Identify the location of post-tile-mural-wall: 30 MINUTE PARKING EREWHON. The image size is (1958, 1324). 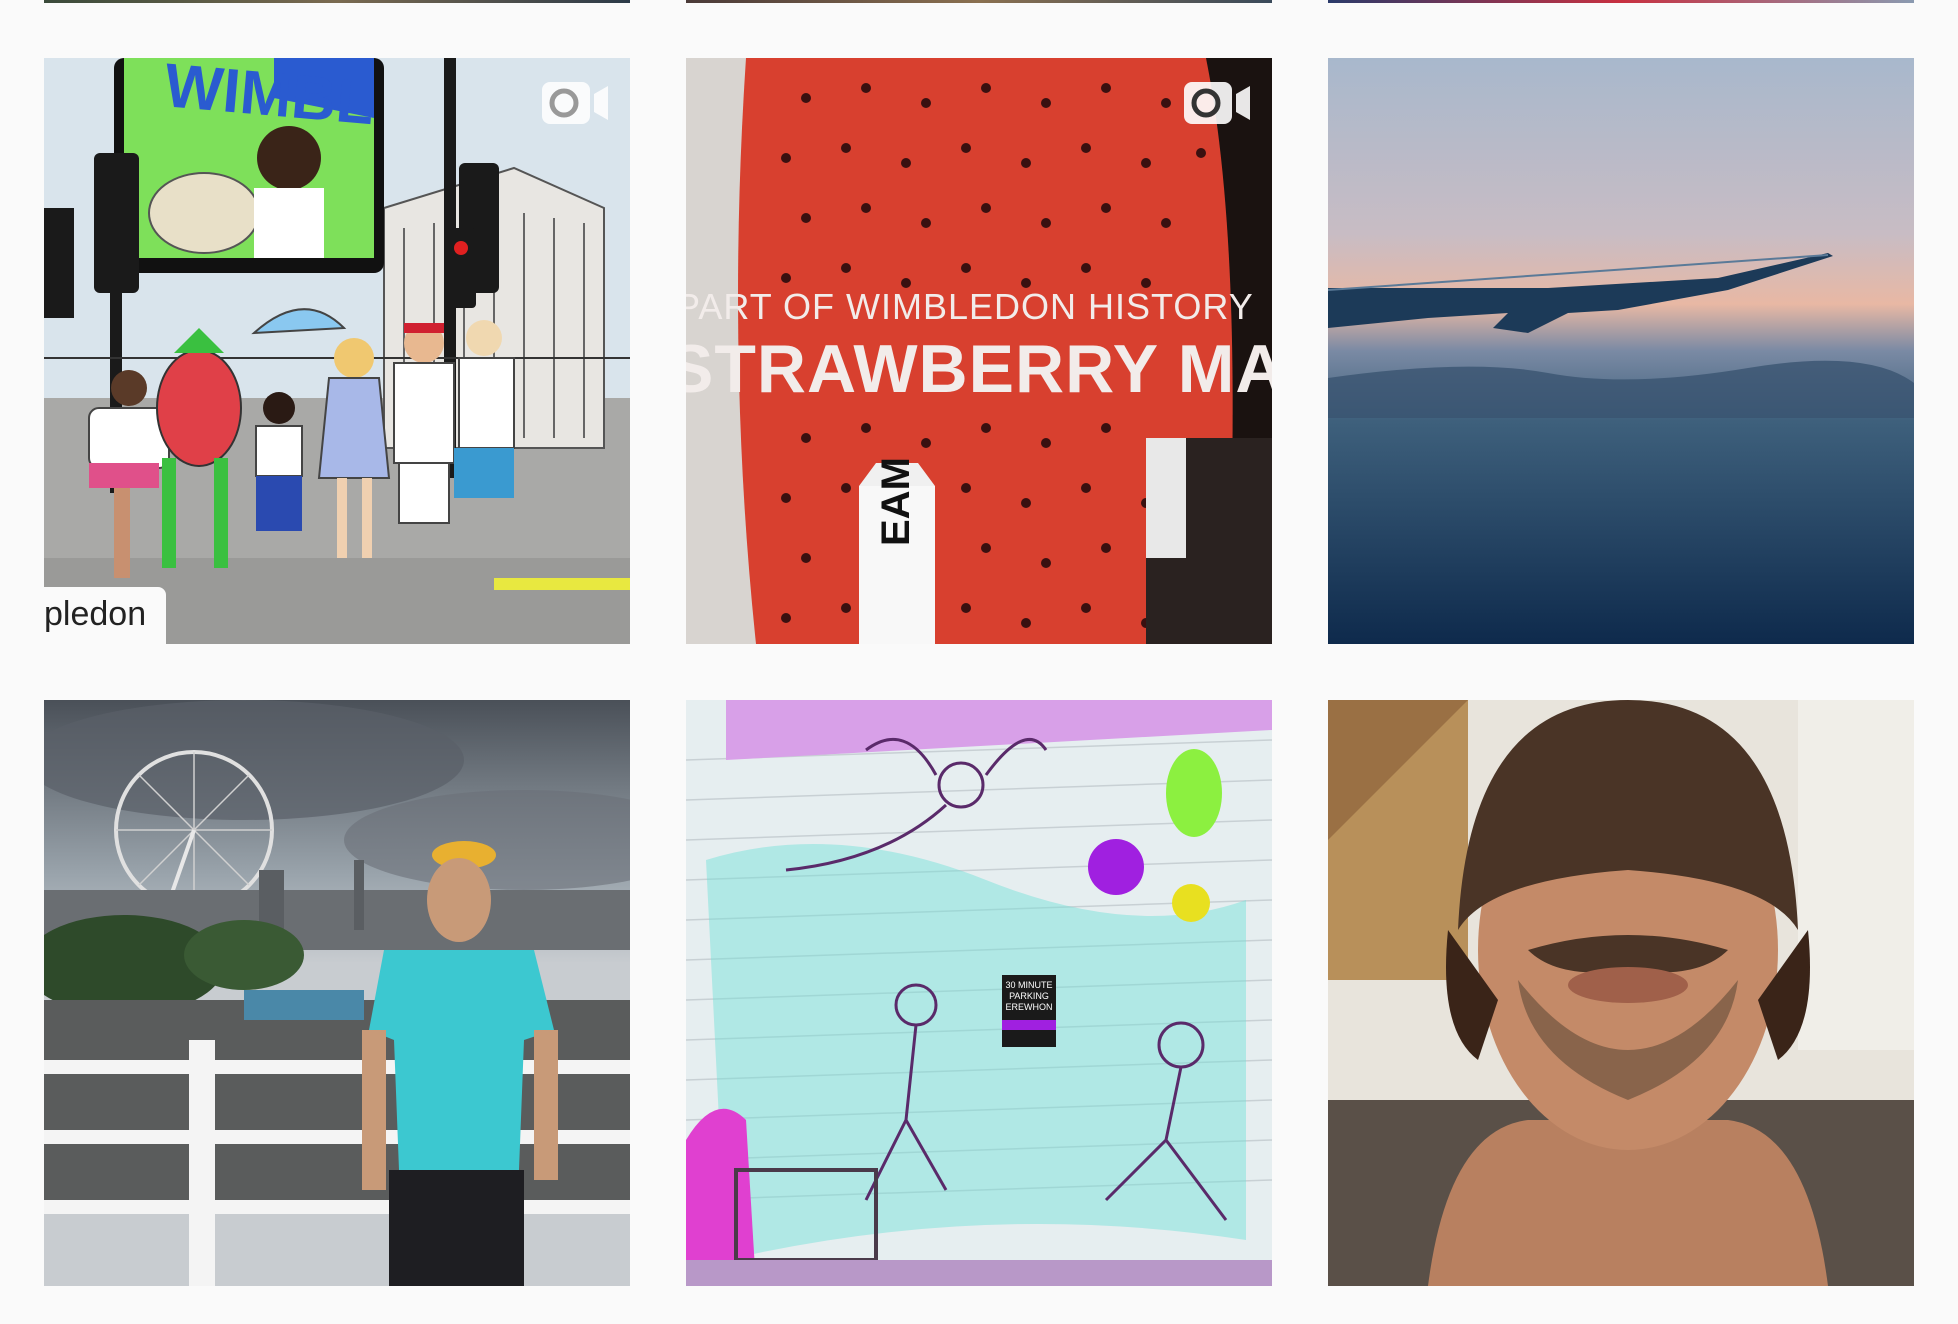
(979, 993).